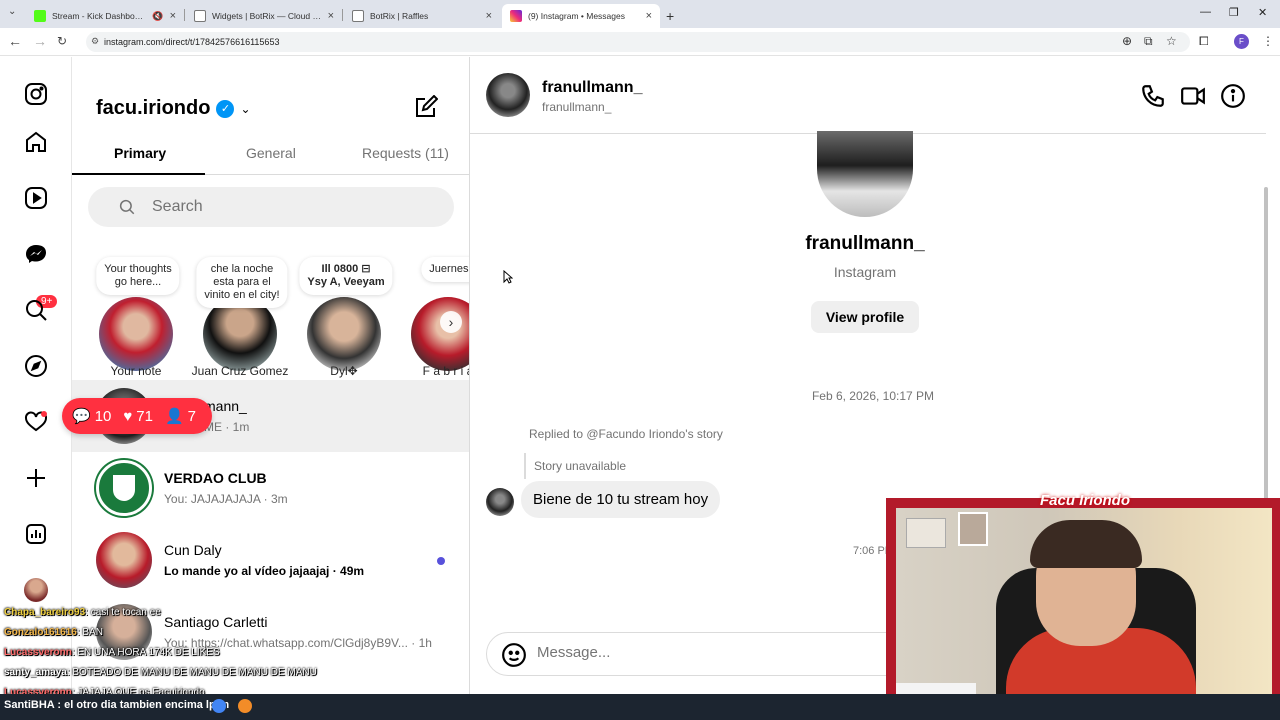  What do you see at coordinates (1171, 41) in the screenshot?
I see `bookmark-star-icon: ☆` at bounding box center [1171, 41].